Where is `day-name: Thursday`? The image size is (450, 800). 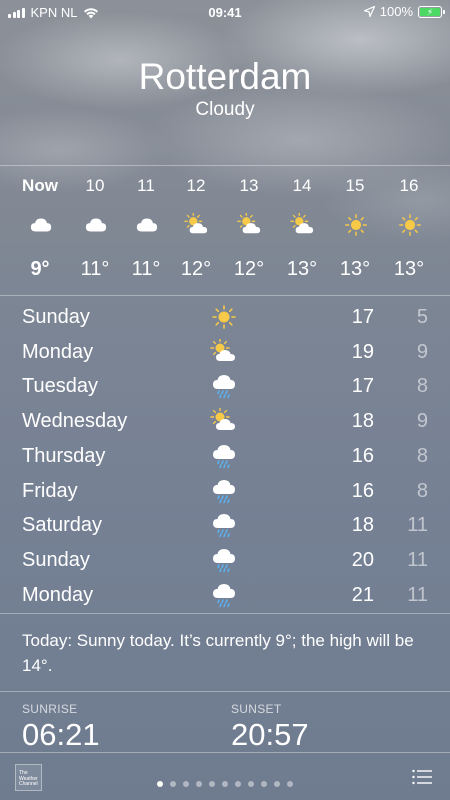
day-name: Thursday is located at coordinates (64, 455).